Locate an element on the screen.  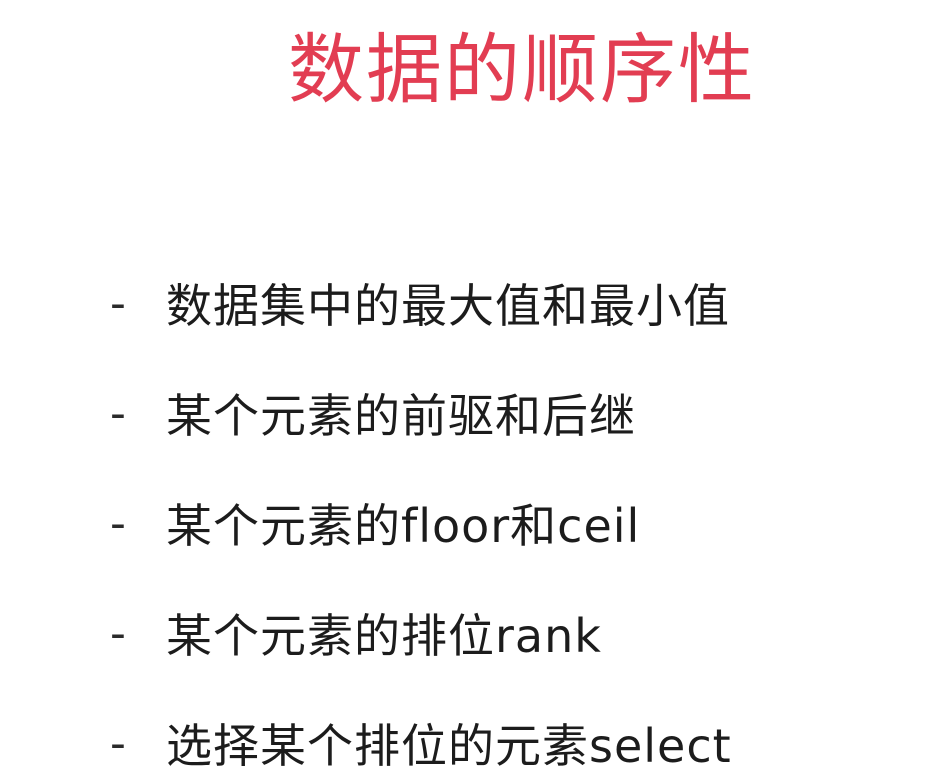
list-item: - 数据集中的最大值和最小值 is located at coordinates (421, 303).